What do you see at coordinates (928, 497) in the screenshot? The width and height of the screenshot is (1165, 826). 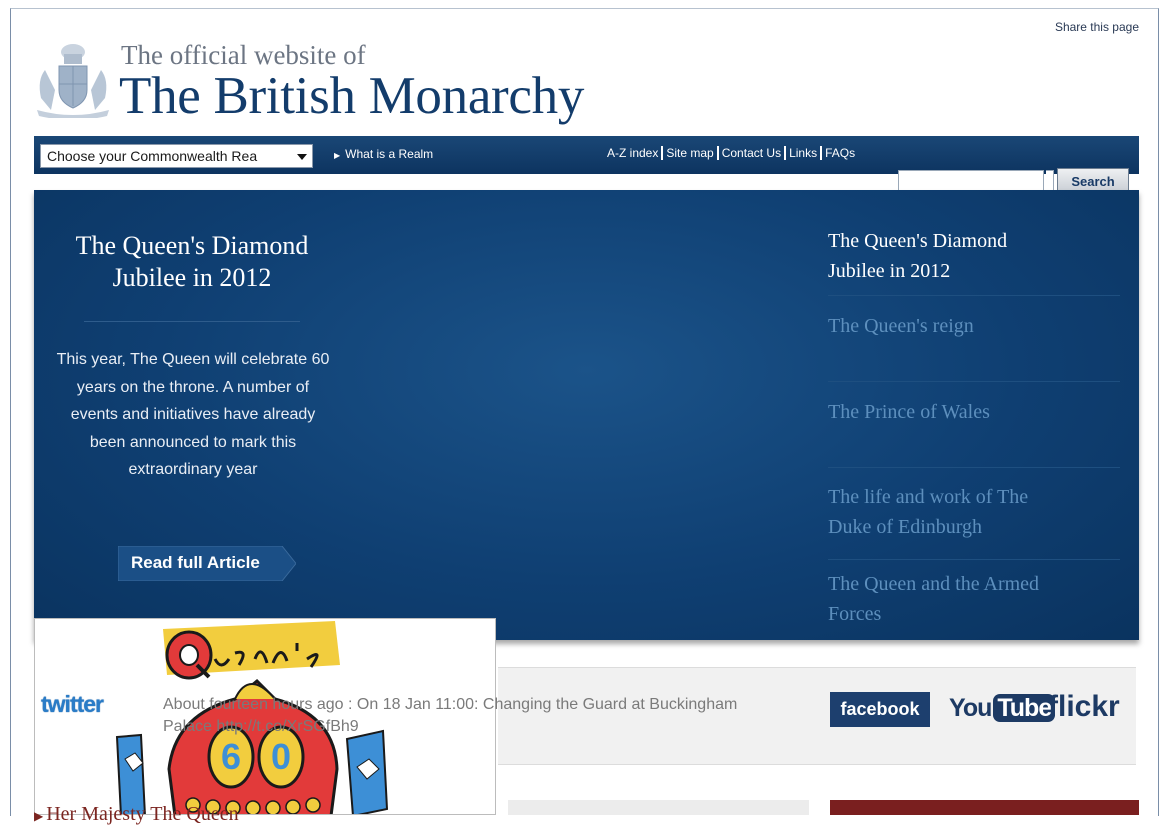 I see `menu-item-line: The life and work of The` at bounding box center [928, 497].